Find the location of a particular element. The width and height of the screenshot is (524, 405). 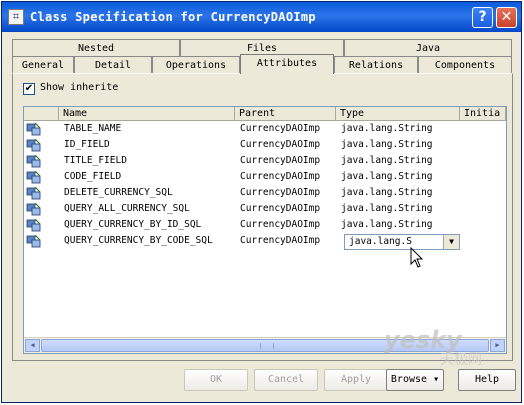

tab-relations: Relations is located at coordinates (376, 65).